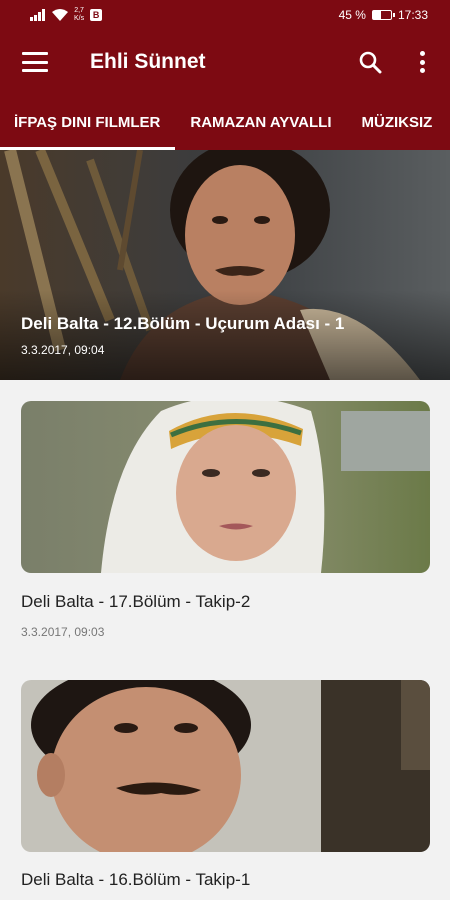 The image size is (450, 900). I want to click on menu-icon, so click(35, 62).